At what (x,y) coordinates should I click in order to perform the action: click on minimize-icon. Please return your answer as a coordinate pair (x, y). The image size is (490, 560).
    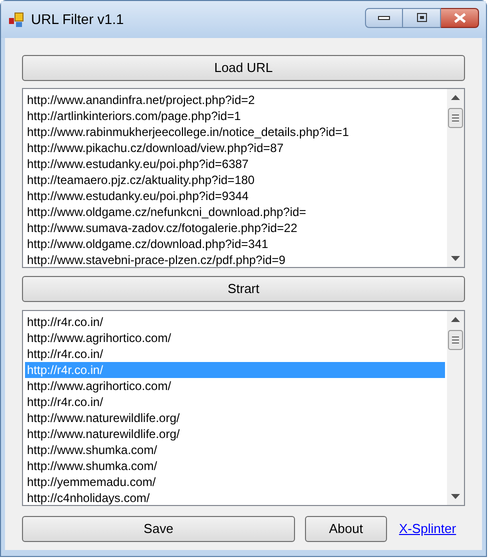
    Looking at the image, I should click on (384, 18).